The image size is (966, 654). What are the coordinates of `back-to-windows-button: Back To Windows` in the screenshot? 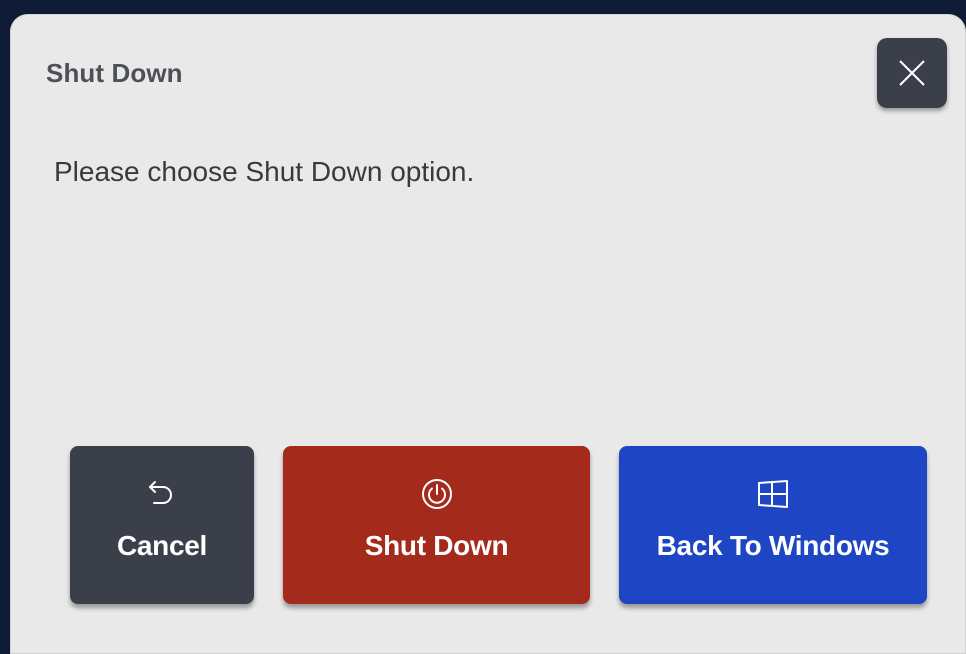 It's located at (773, 525).